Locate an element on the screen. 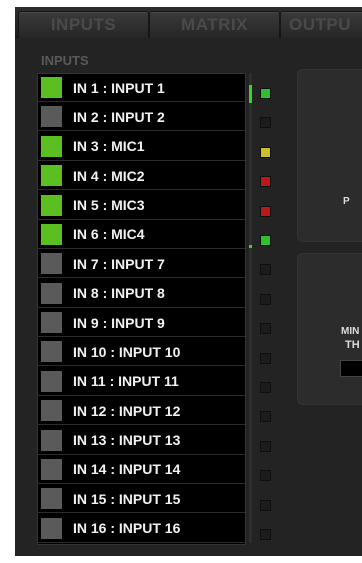  input-row: IN 4 : MIC2 is located at coordinates (141, 176).